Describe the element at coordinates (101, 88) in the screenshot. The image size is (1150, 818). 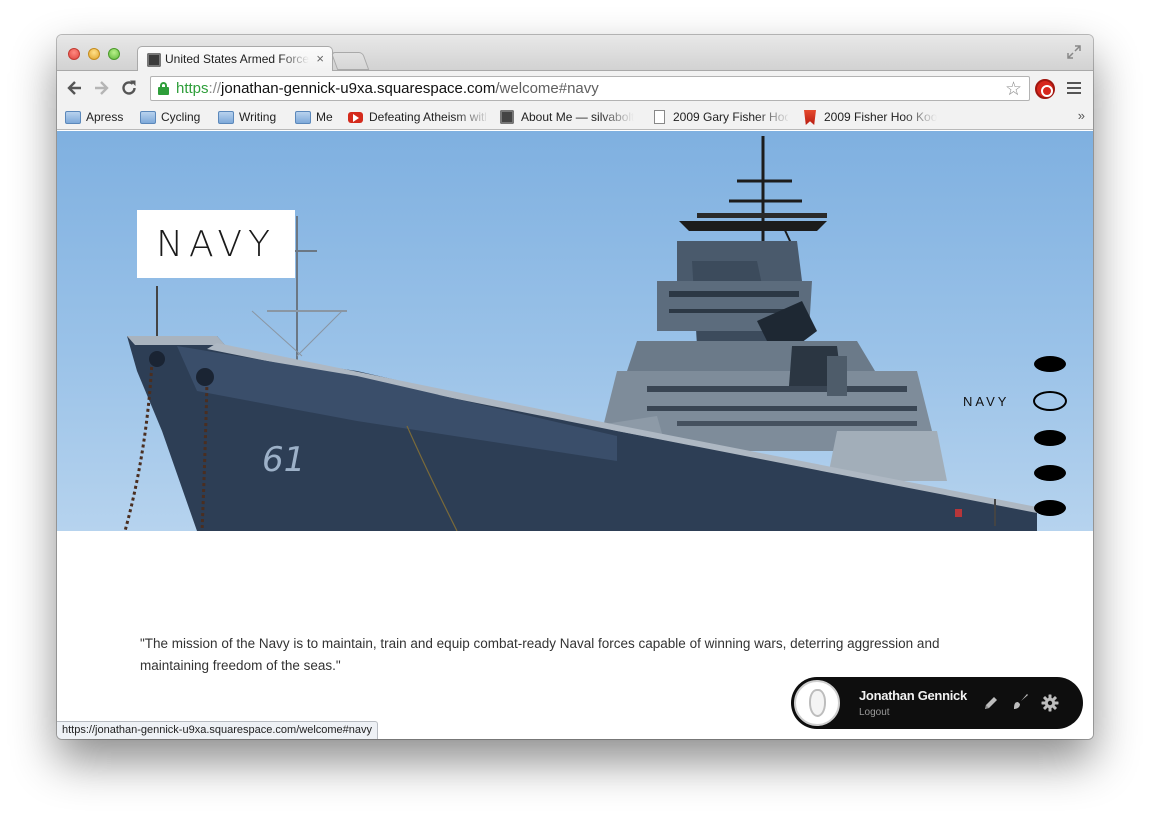
I see `forward-button` at that location.